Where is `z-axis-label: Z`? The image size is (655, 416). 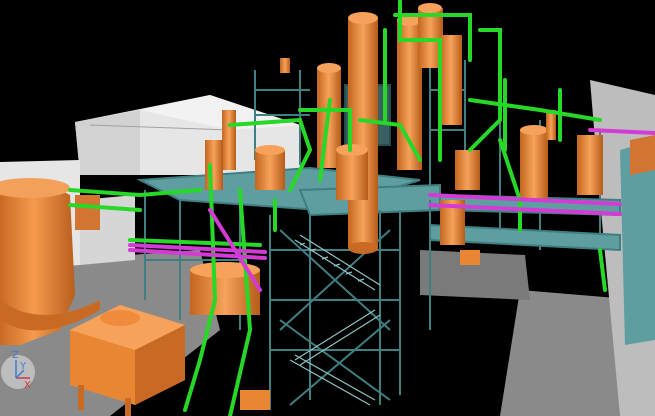
z-axis-label: Z is located at coordinates (15, 355).